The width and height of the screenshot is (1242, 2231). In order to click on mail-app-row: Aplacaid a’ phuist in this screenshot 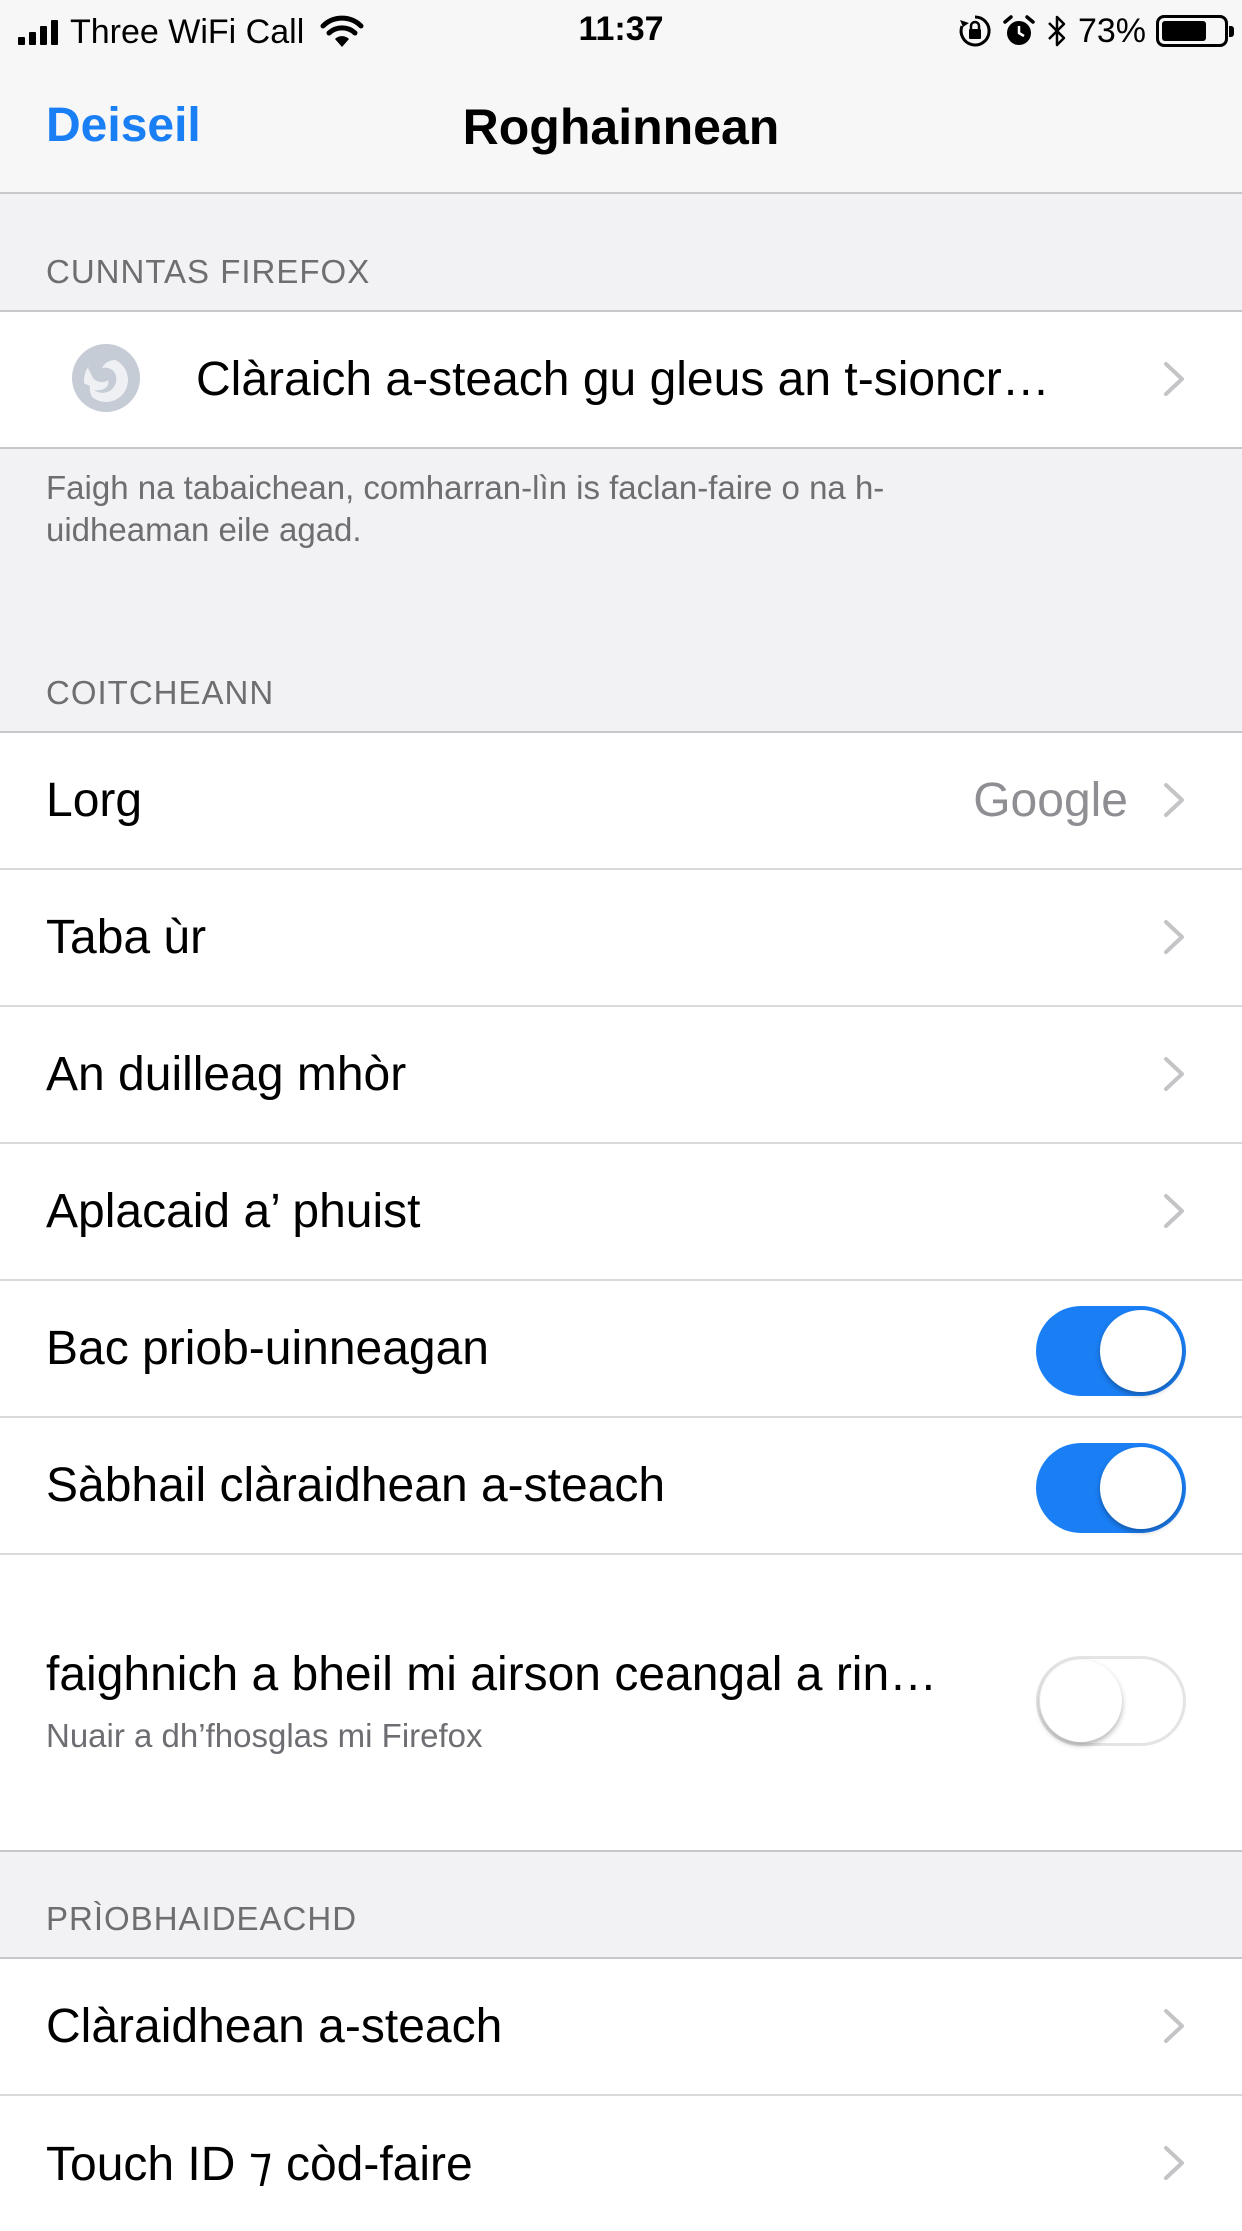, I will do `click(621, 1212)`.